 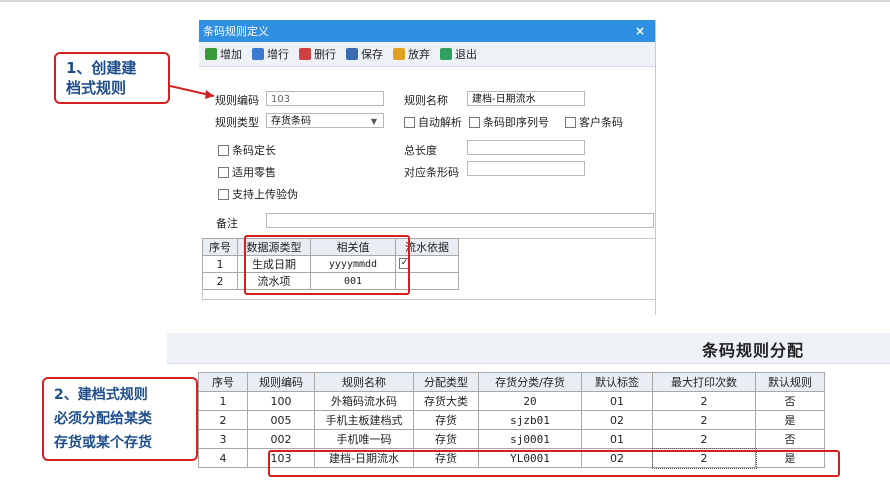 I want to click on callout-line: 存货或某个存货, so click(x=103, y=443).